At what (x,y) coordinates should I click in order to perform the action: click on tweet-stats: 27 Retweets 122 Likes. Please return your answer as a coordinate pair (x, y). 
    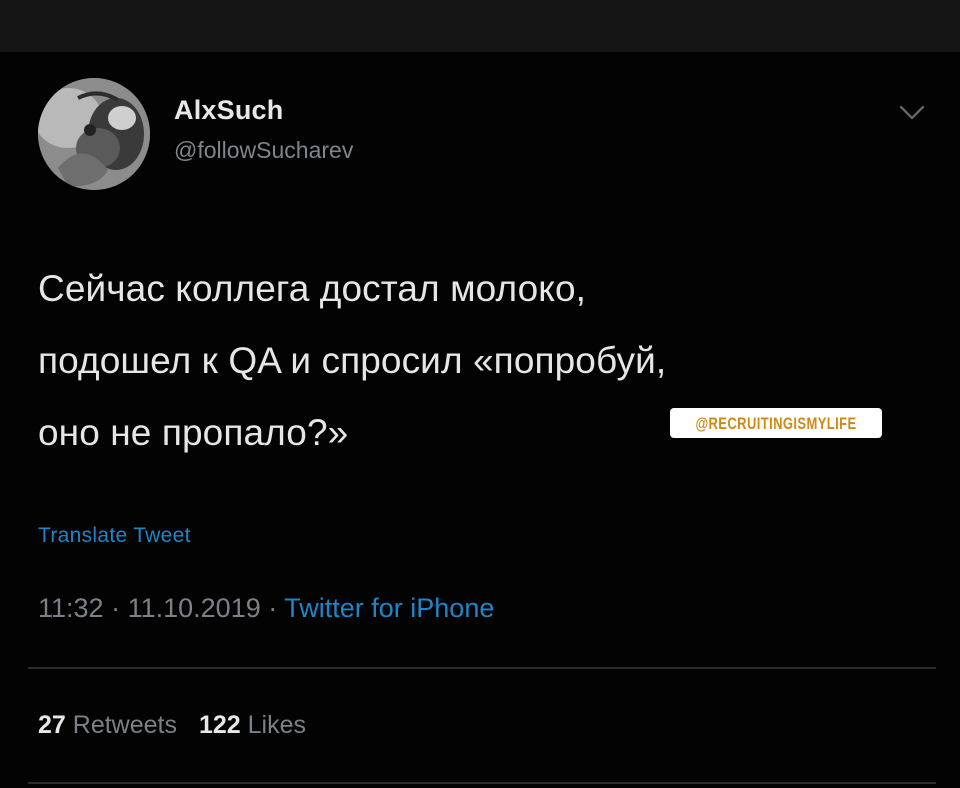
    Looking at the image, I should click on (172, 725).